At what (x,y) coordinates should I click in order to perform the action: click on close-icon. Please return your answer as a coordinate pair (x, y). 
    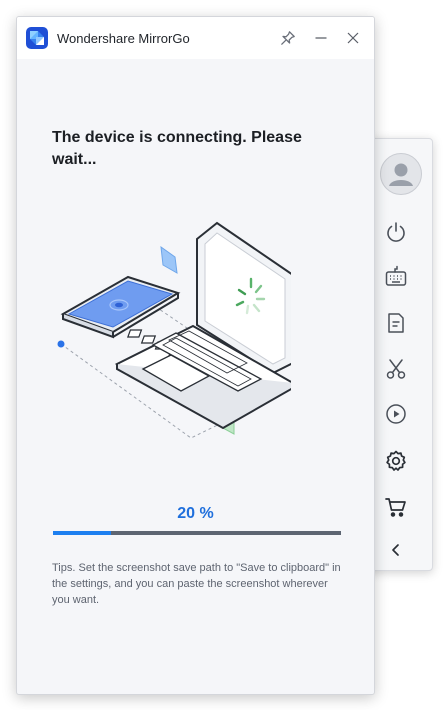
    Looking at the image, I should click on (353, 38).